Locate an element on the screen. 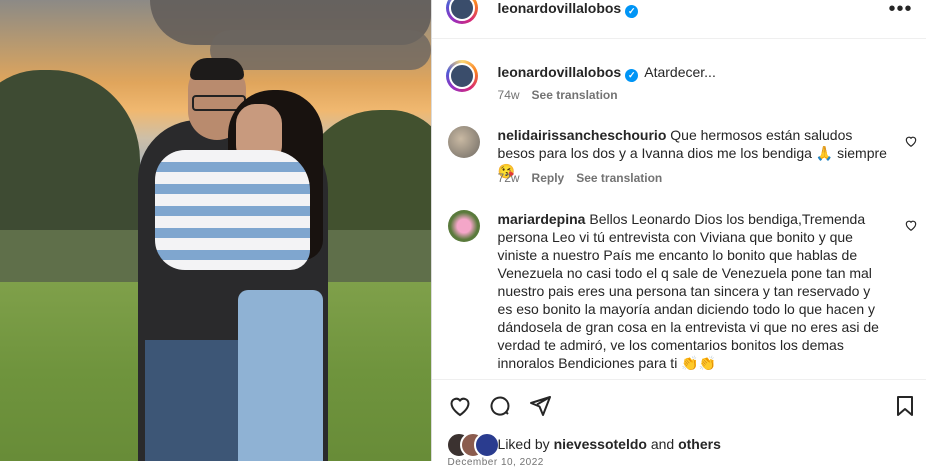 The height and width of the screenshot is (468, 926). caption-avatar is located at coordinates (461, 76).